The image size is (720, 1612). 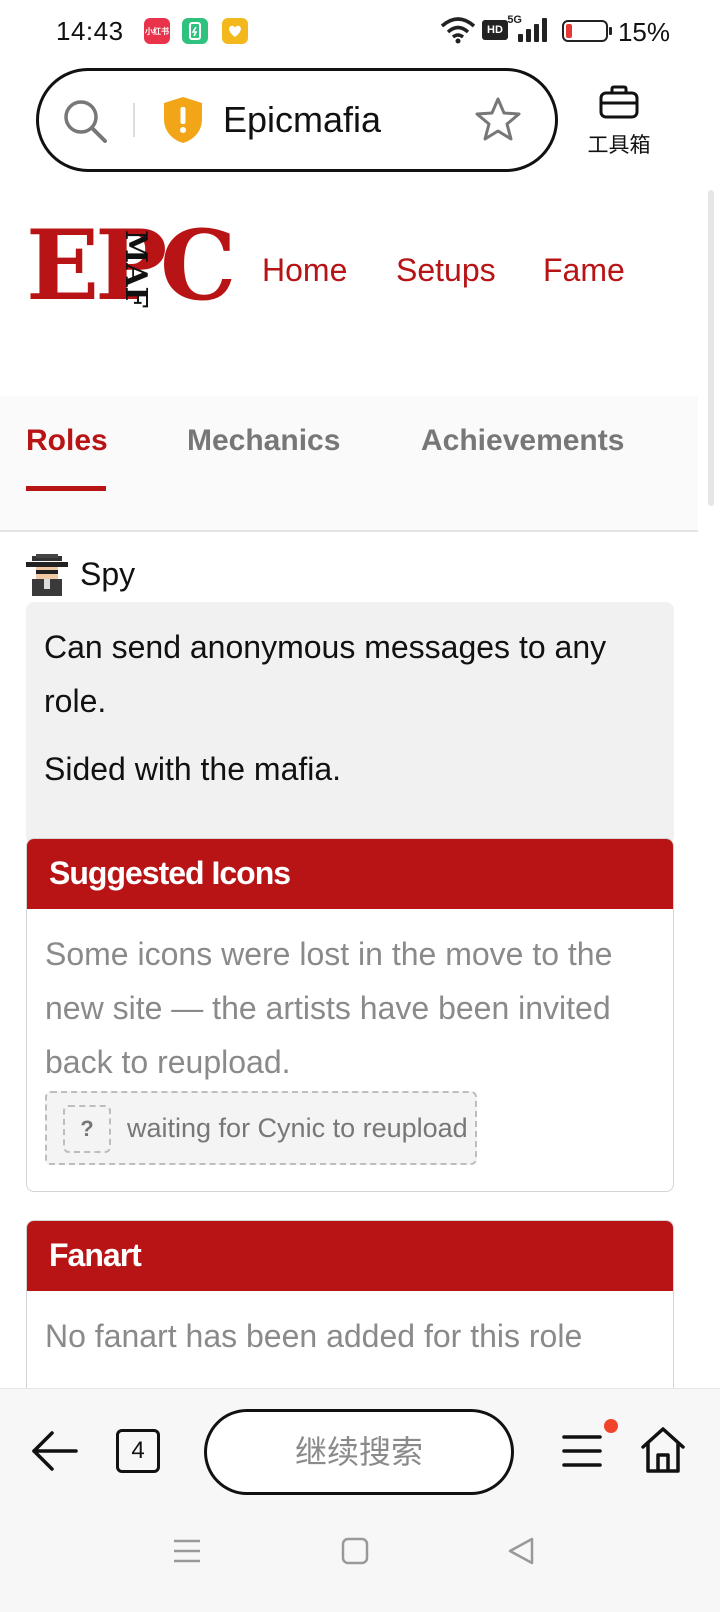 I want to click on xiaohongshu-app-icon: 小红书, so click(x=157, y=31).